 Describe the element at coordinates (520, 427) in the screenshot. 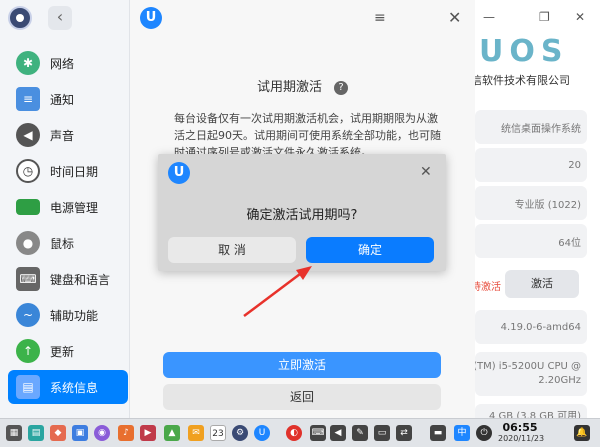

I see `time-text: 06:55` at that location.